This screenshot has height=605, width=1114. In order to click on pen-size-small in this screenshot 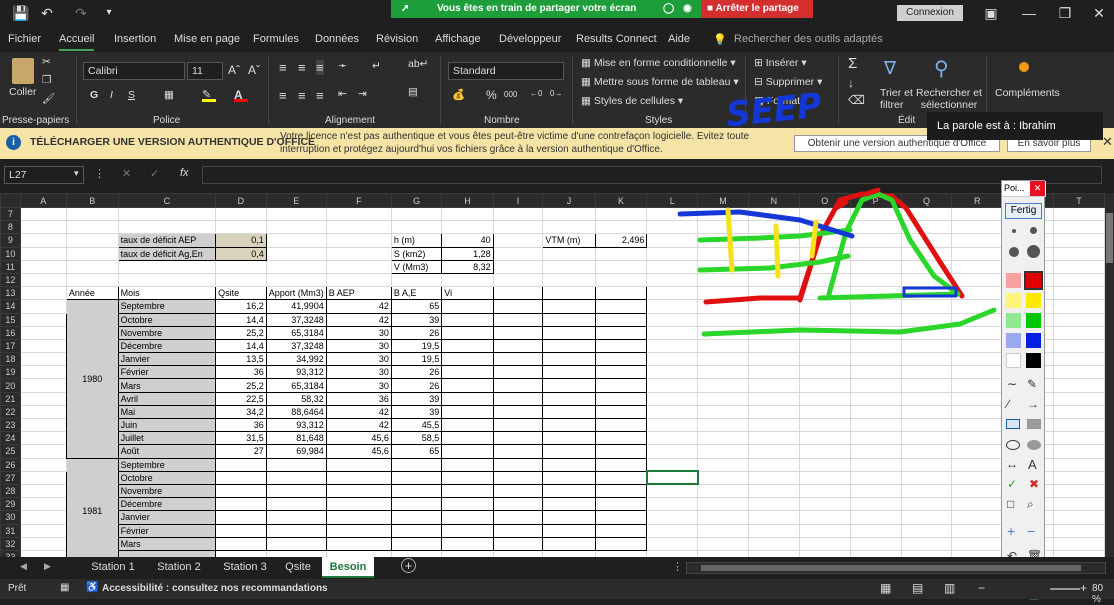, I will do `click(1014, 231)`.